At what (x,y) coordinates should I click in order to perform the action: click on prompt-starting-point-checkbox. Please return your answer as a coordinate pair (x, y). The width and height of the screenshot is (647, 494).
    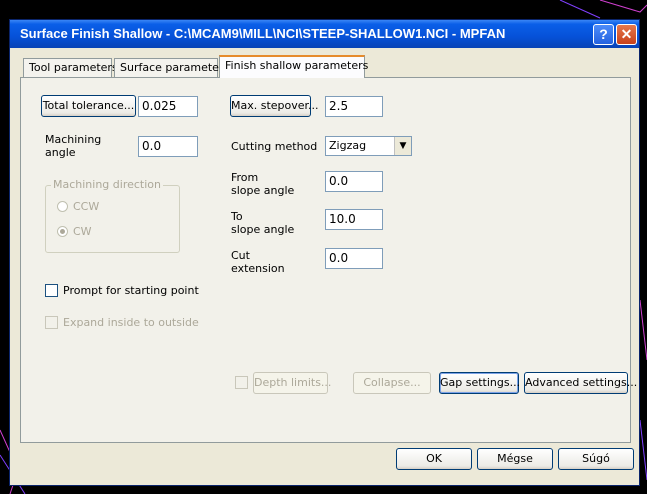
    Looking at the image, I should click on (51, 290).